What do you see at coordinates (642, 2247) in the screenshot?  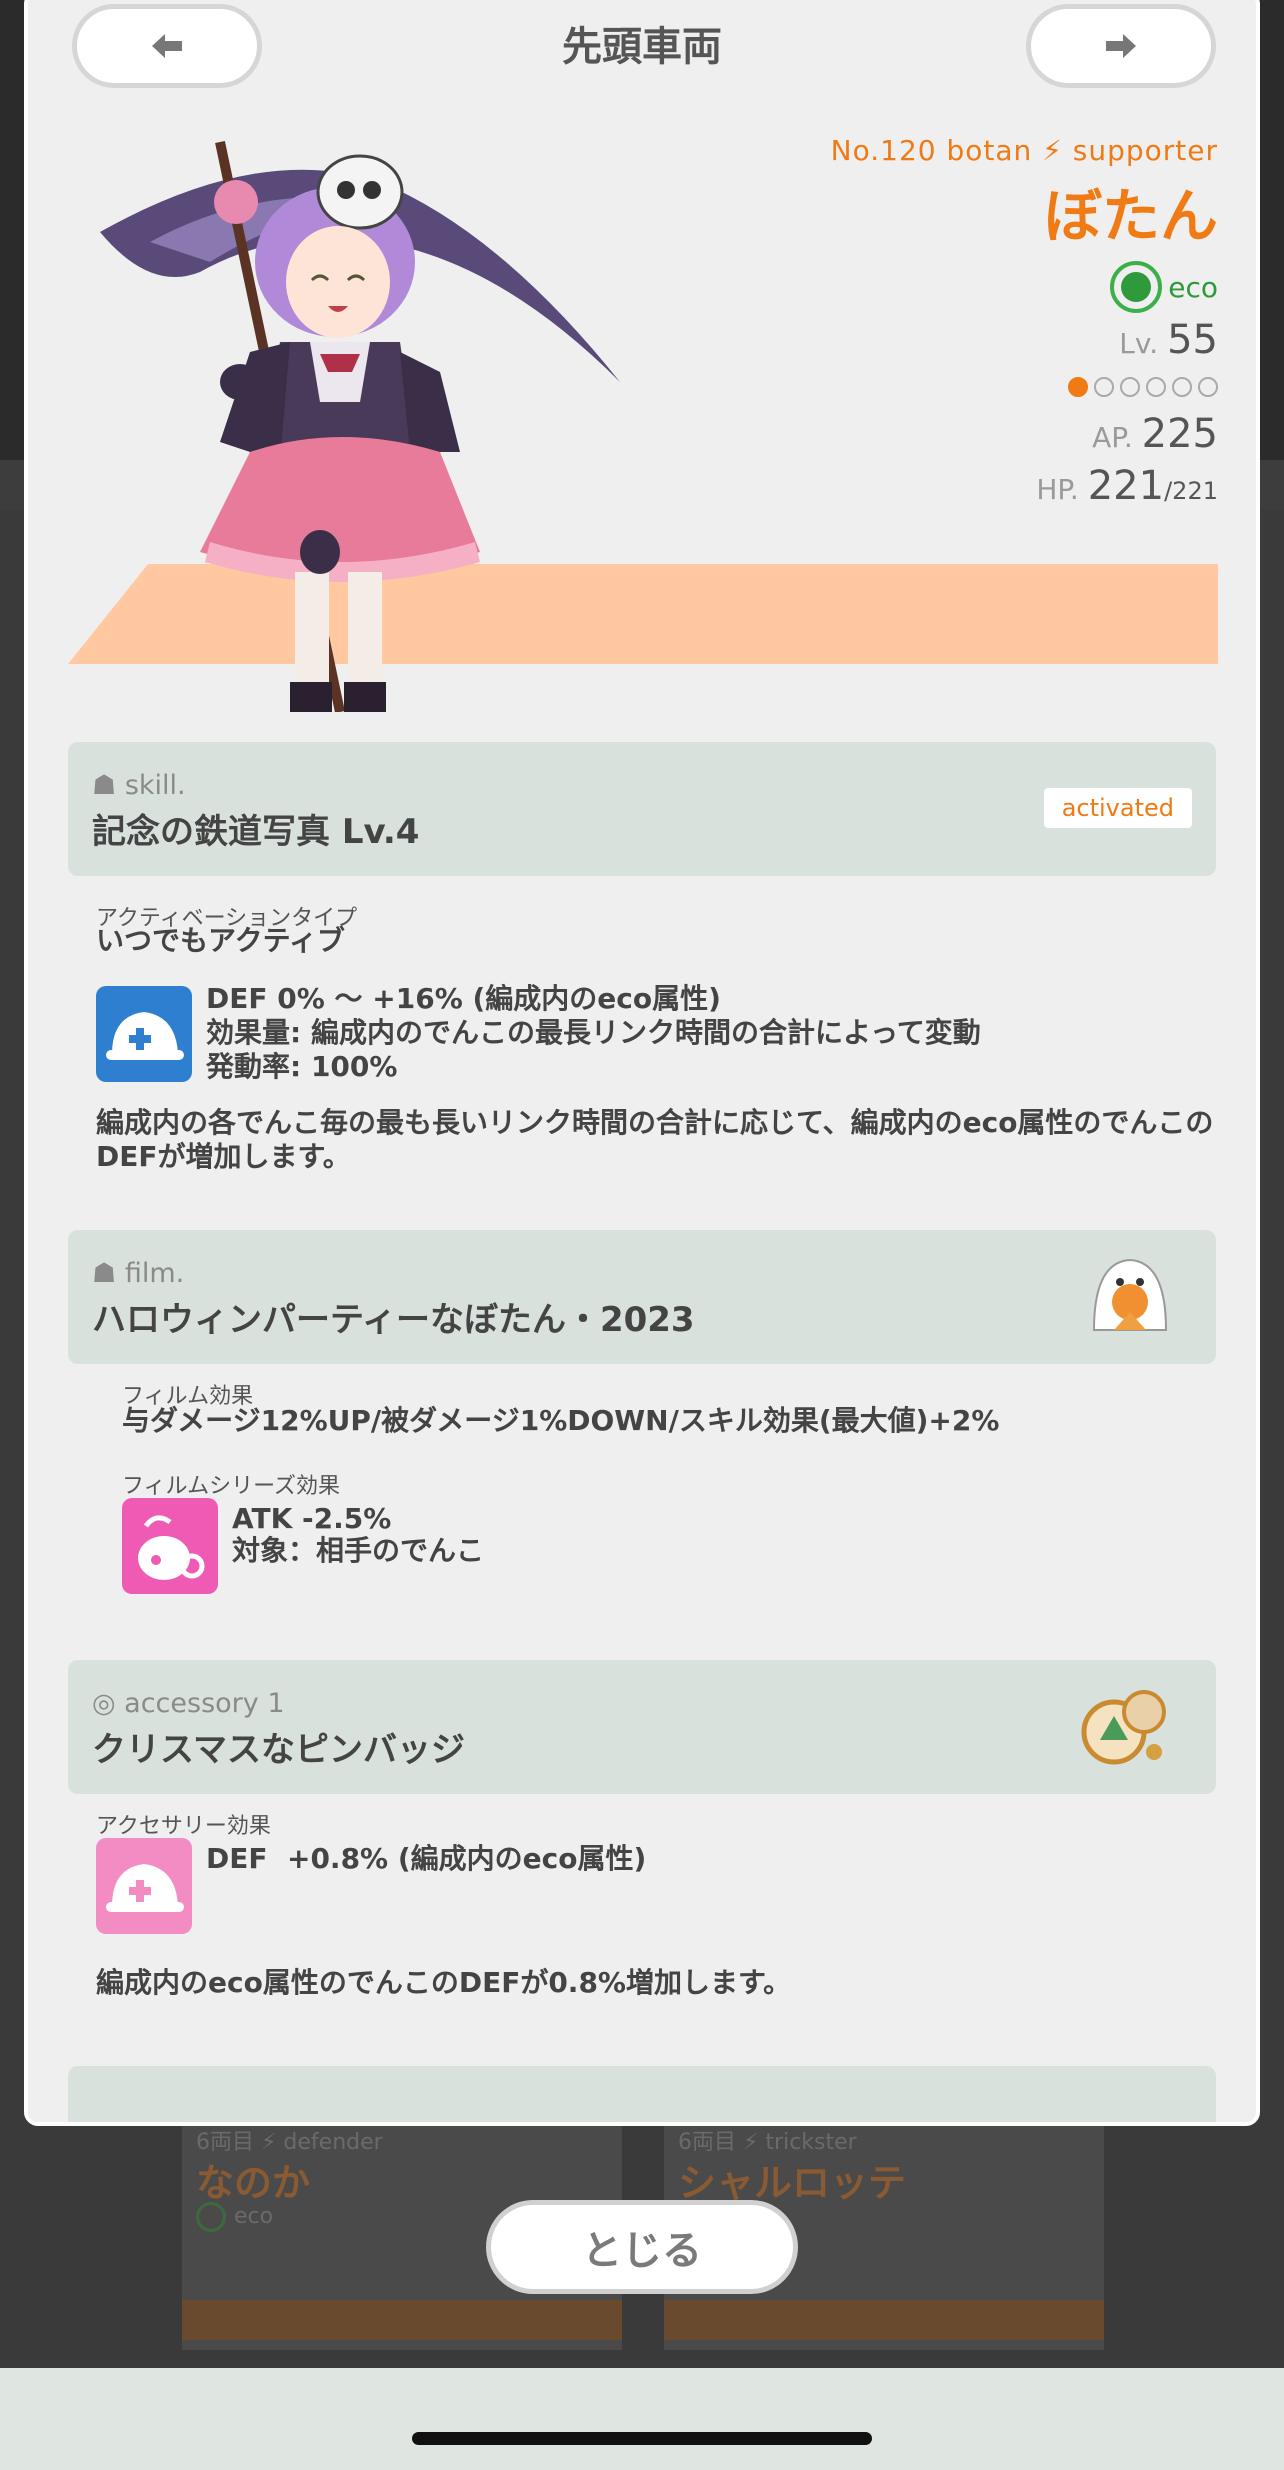 I see `close-button: とじる` at bounding box center [642, 2247].